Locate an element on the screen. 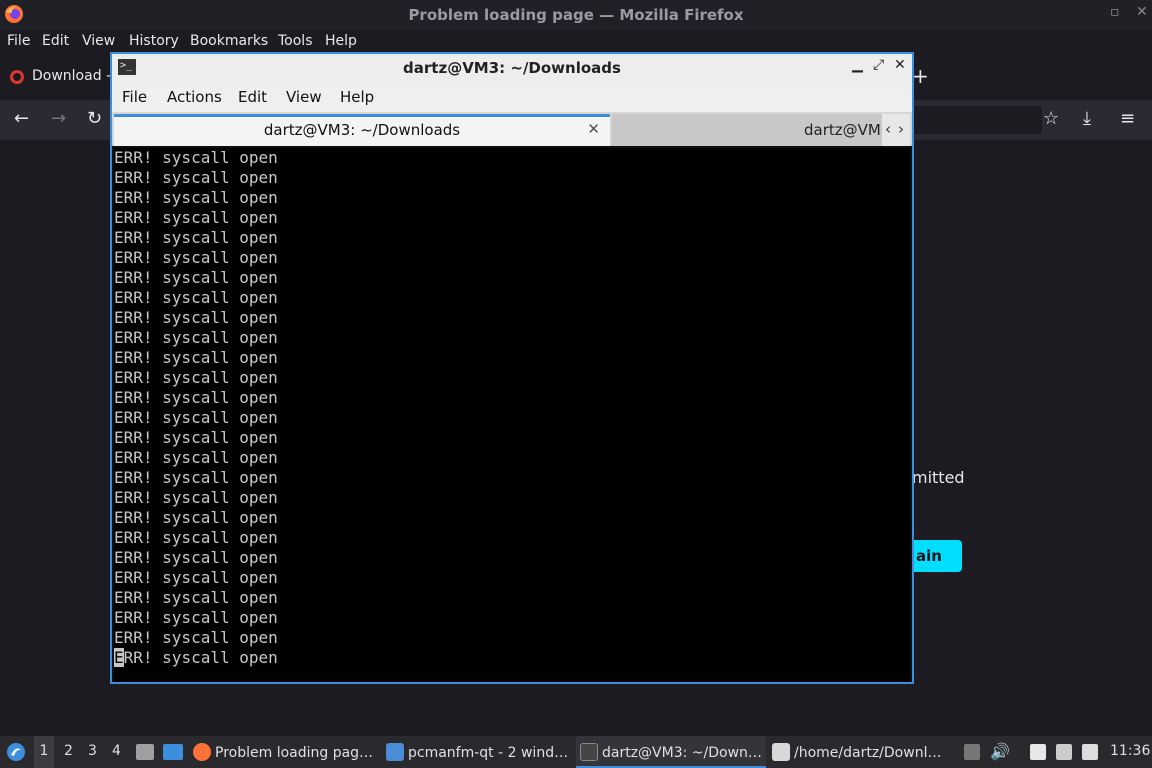  url-bar is located at coordinates (977, 120).